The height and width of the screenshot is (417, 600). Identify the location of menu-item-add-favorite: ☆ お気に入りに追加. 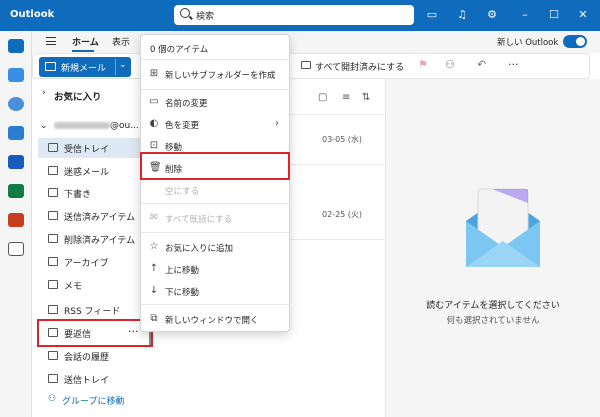
(215, 247).